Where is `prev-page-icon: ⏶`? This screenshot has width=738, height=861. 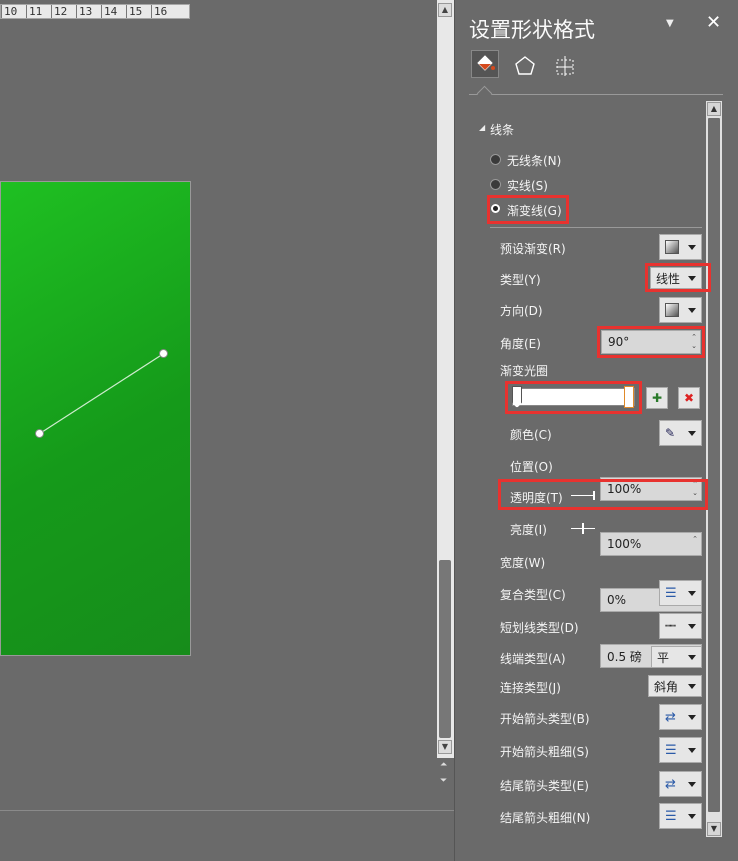 prev-page-icon: ⏶ is located at coordinates (443, 765).